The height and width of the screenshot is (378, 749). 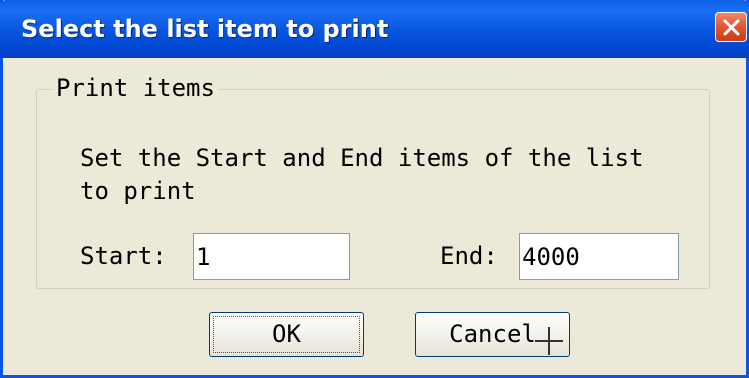 I want to click on dialog-title: Select the list item to print, so click(x=205, y=29).